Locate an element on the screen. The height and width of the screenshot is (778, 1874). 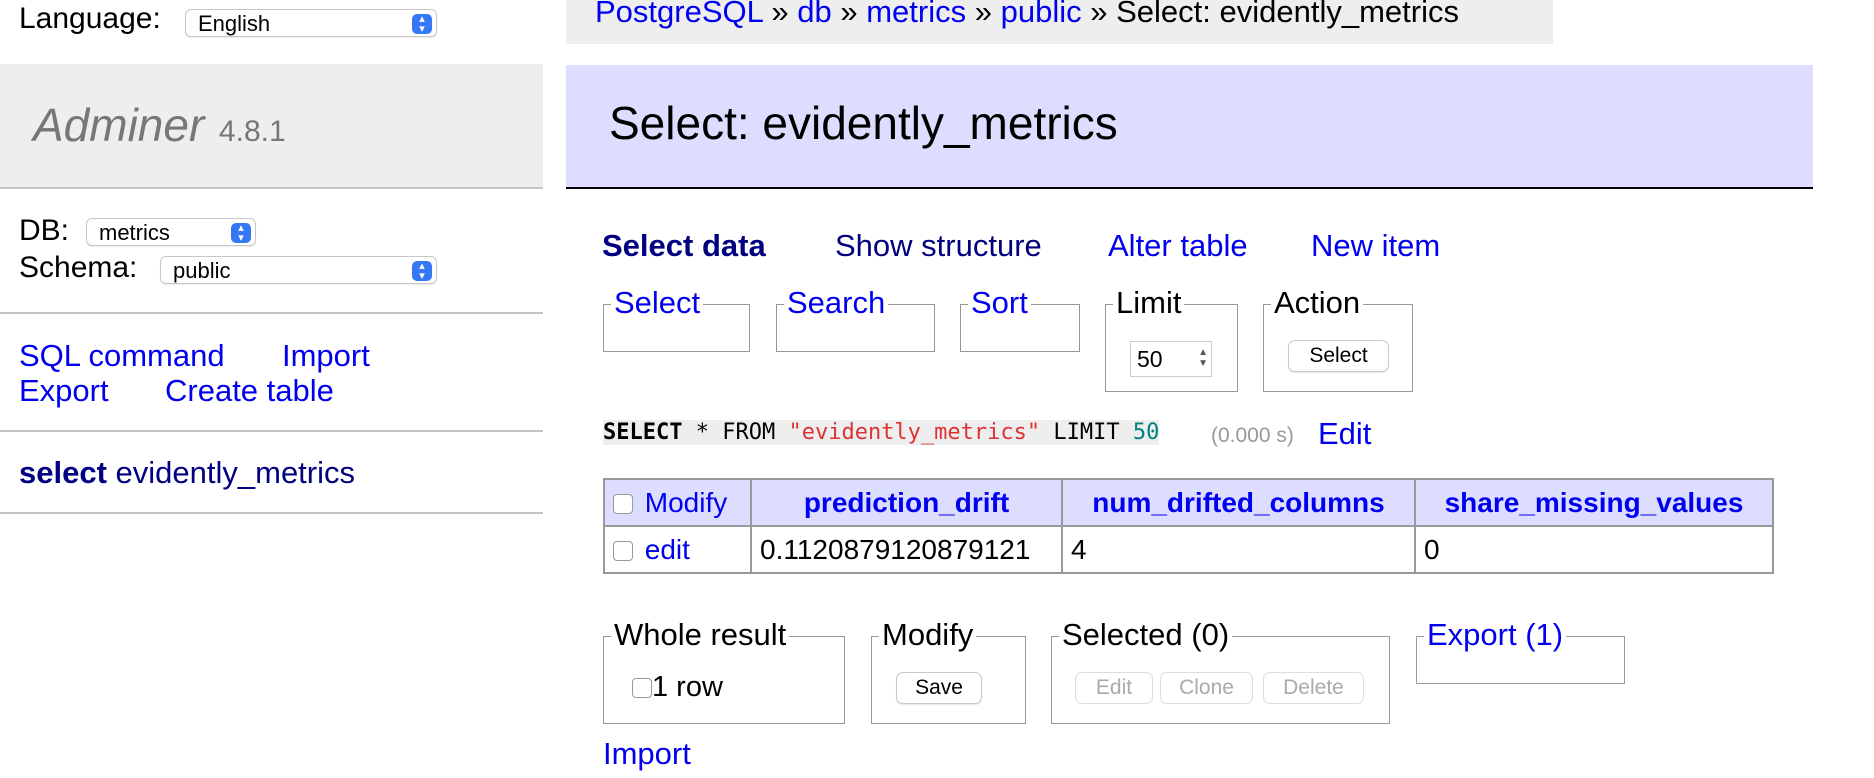
table-row: edit 0.1120879120879121 4 0 is located at coordinates (1188, 549).